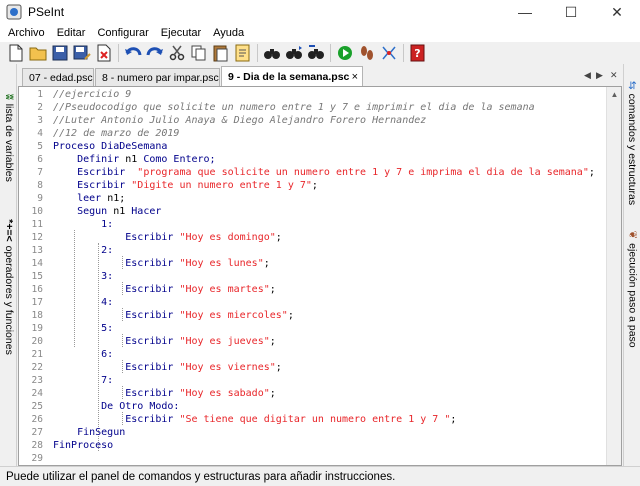 The image size is (640, 486). What do you see at coordinates (38, 53) in the screenshot?
I see `open-folder-button` at bounding box center [38, 53].